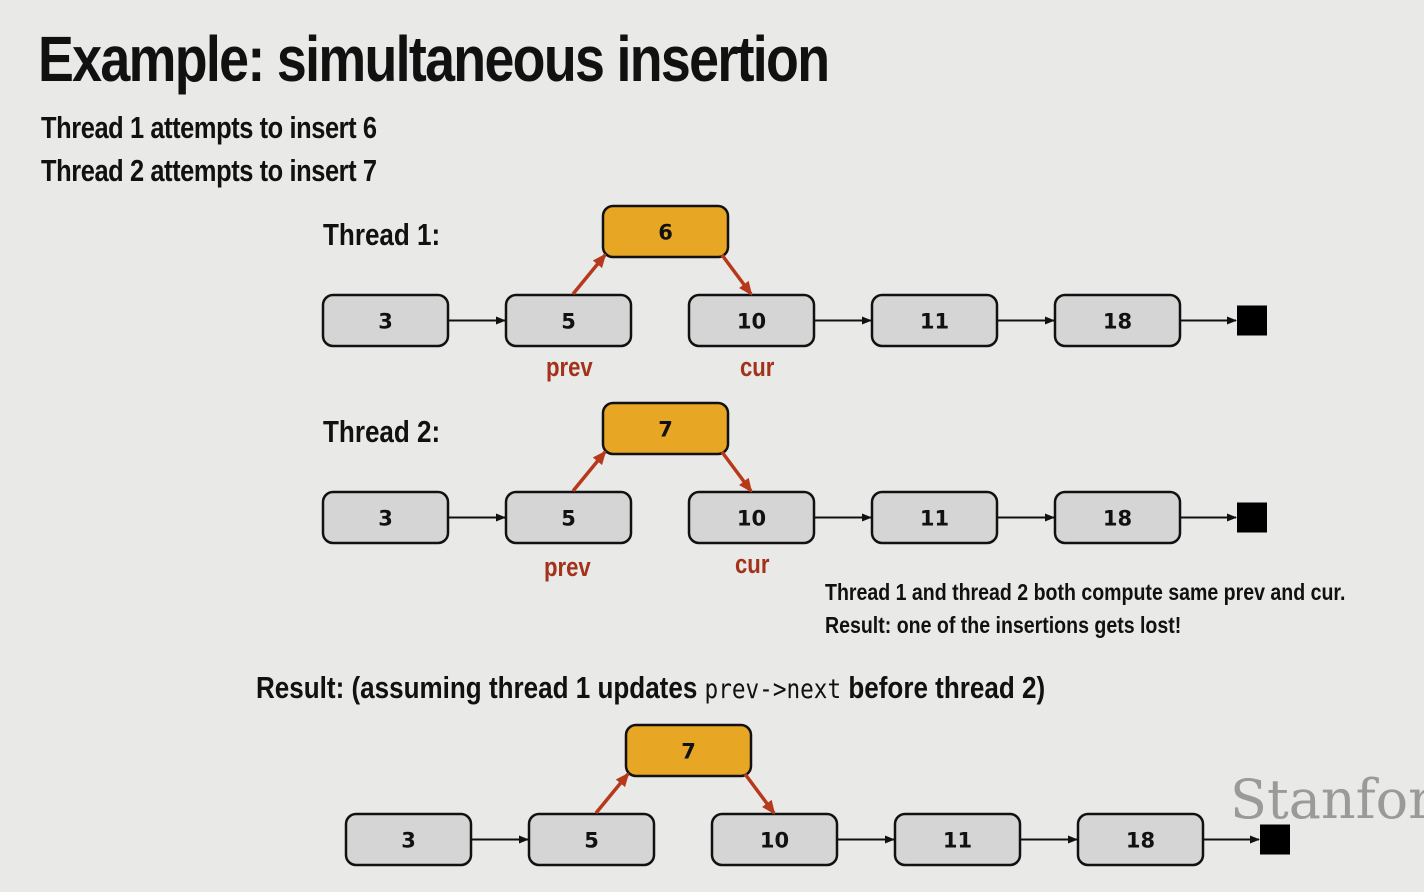  I want to click on result-node-10-value: 10, so click(774, 841).